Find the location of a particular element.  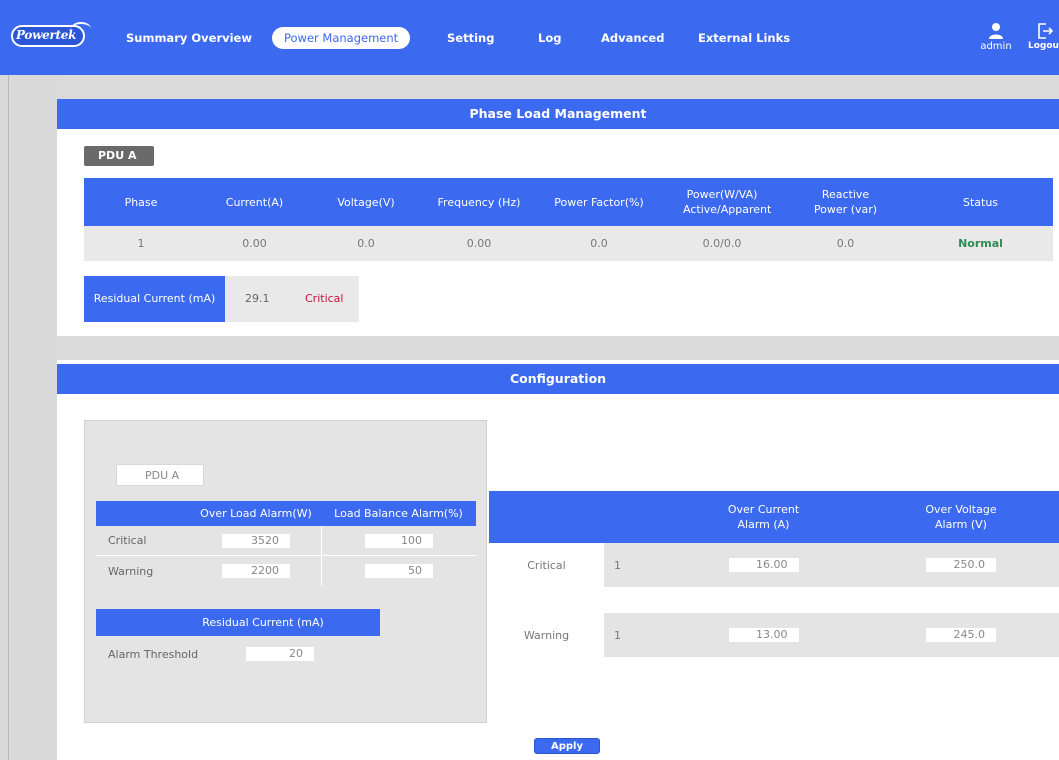

over-load-warning-input: 2200 is located at coordinates (256, 571).